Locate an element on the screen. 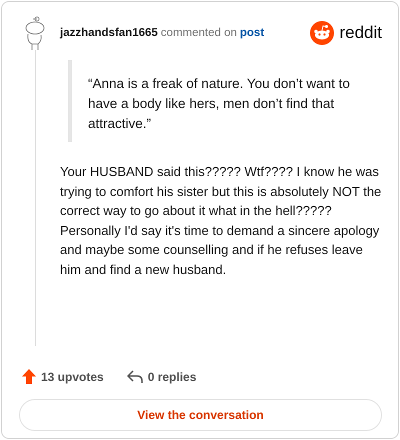 The height and width of the screenshot is (440, 400). upvote-count: 13 upvotes is located at coordinates (72, 377).